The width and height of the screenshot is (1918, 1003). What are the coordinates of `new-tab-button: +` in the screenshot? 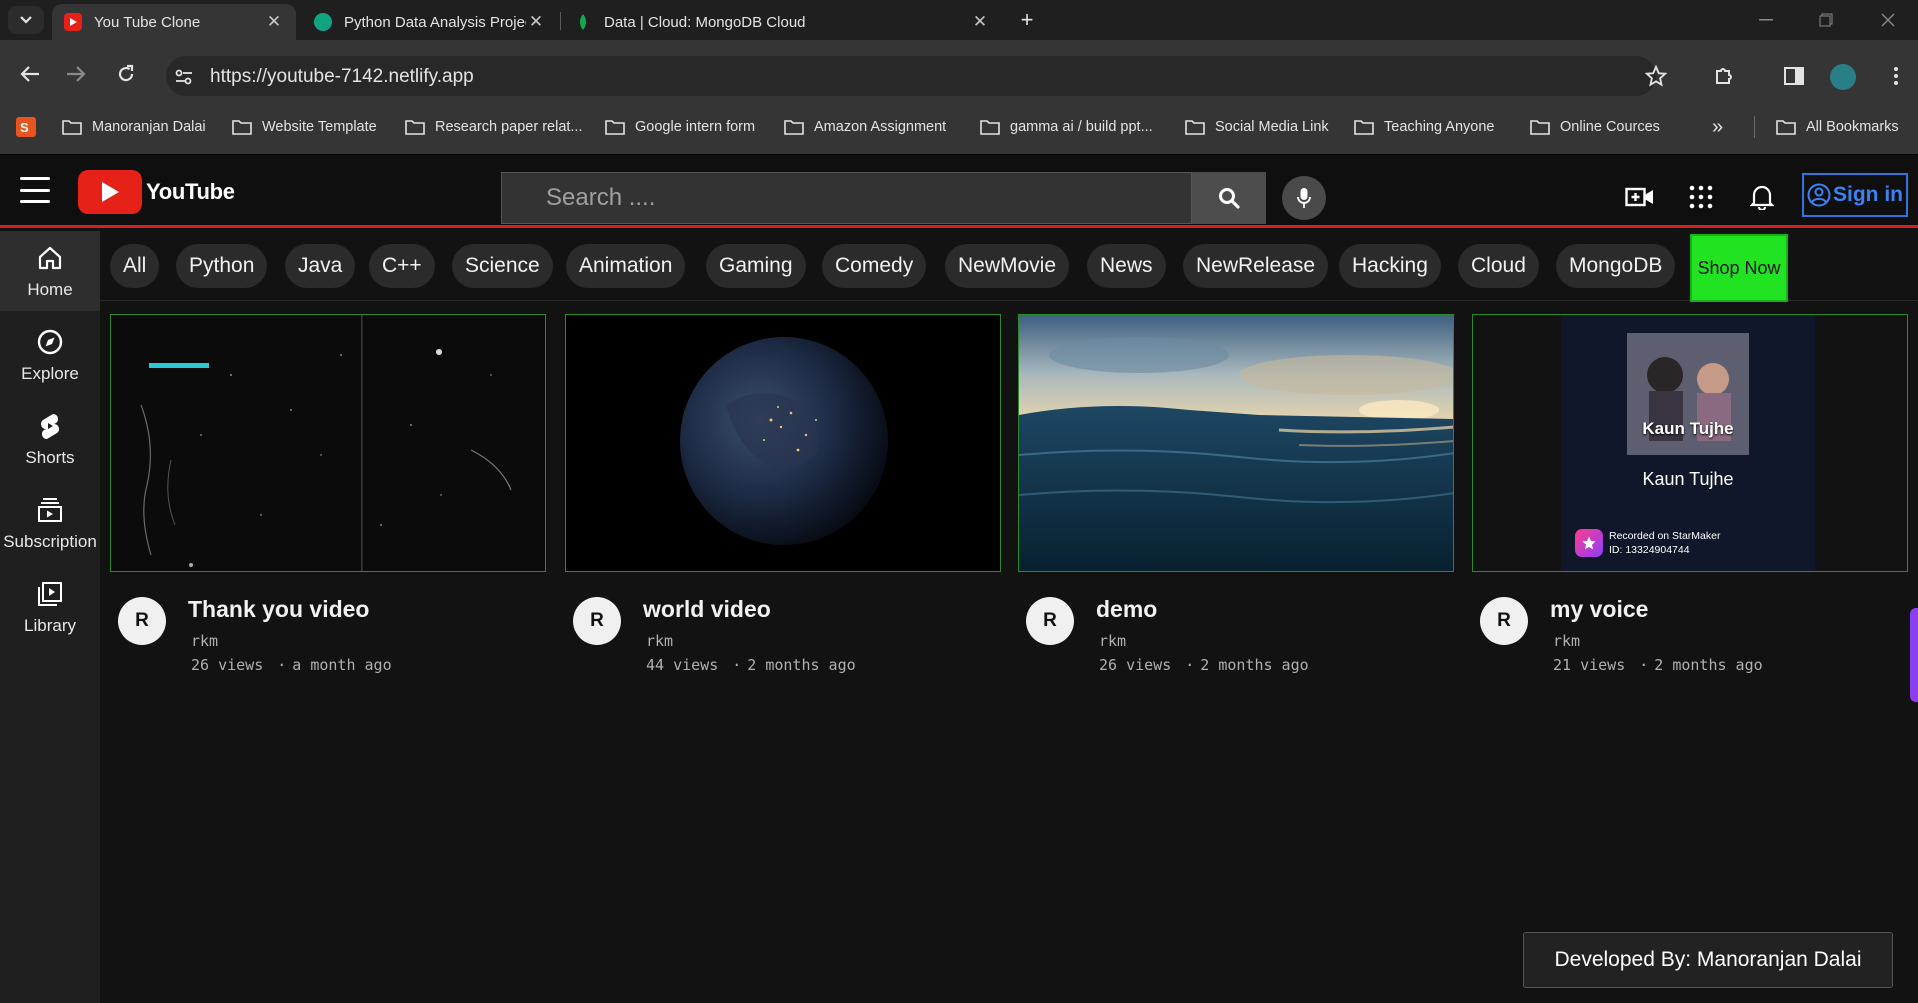 It's located at (1027, 20).